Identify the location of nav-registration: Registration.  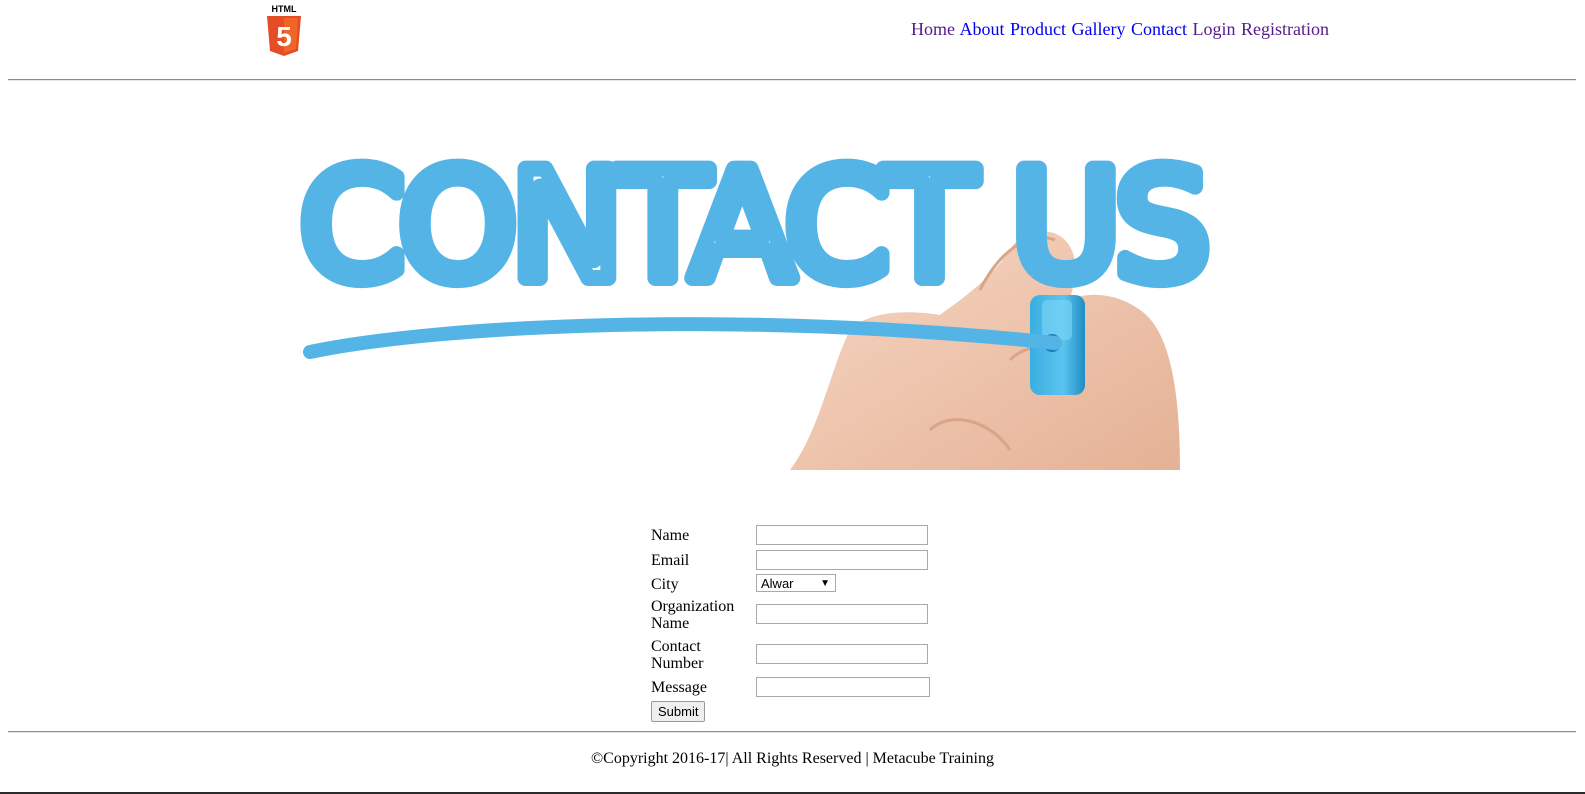
(1285, 29).